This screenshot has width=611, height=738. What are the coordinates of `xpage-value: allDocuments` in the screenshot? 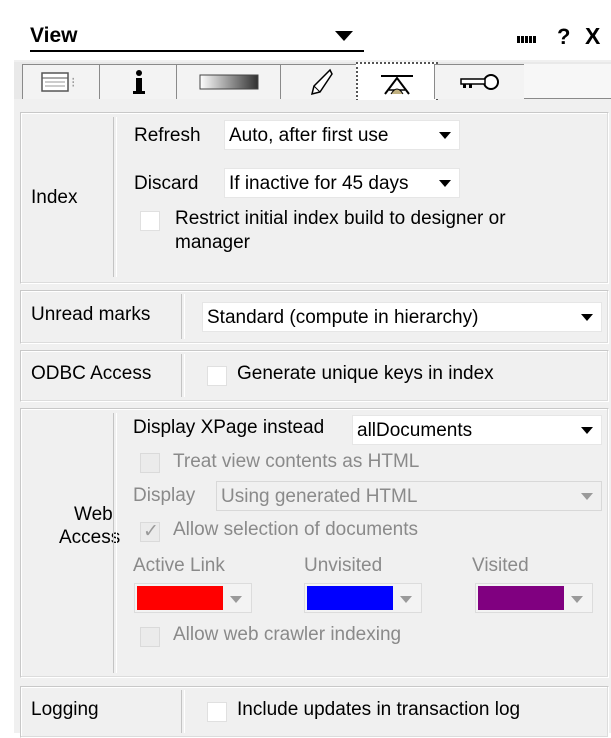 It's located at (415, 430).